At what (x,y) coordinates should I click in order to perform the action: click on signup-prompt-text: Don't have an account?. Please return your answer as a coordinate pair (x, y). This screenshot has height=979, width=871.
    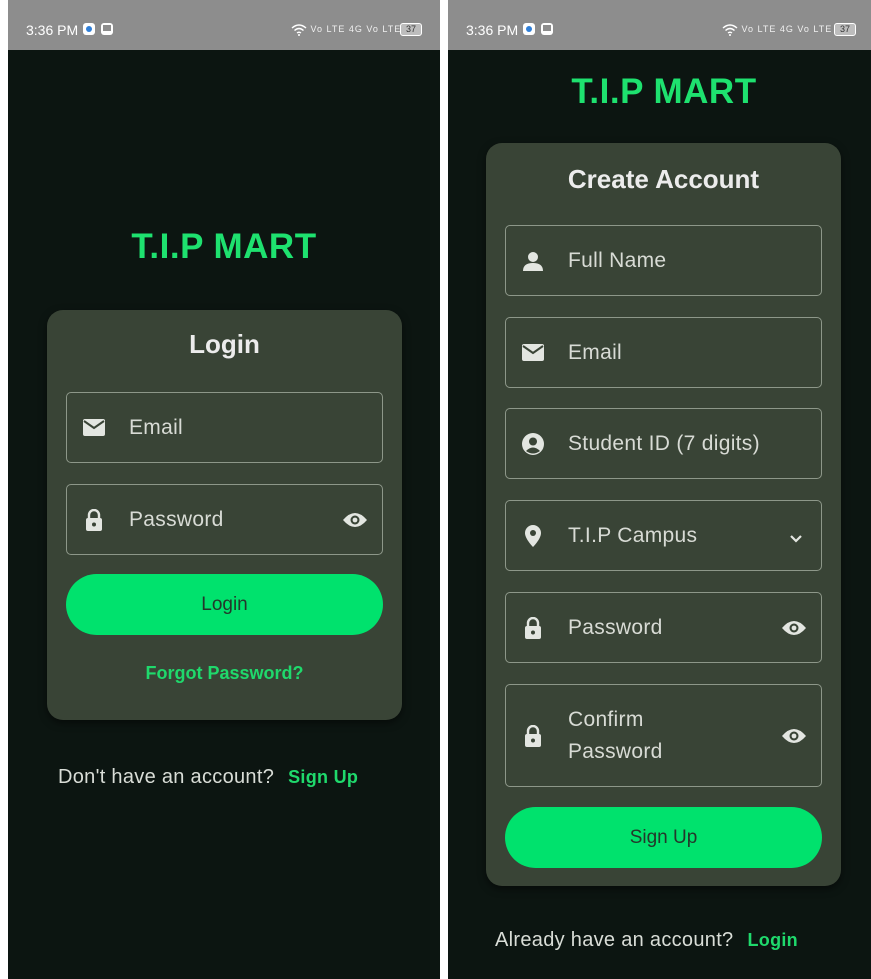
    Looking at the image, I should click on (166, 777).